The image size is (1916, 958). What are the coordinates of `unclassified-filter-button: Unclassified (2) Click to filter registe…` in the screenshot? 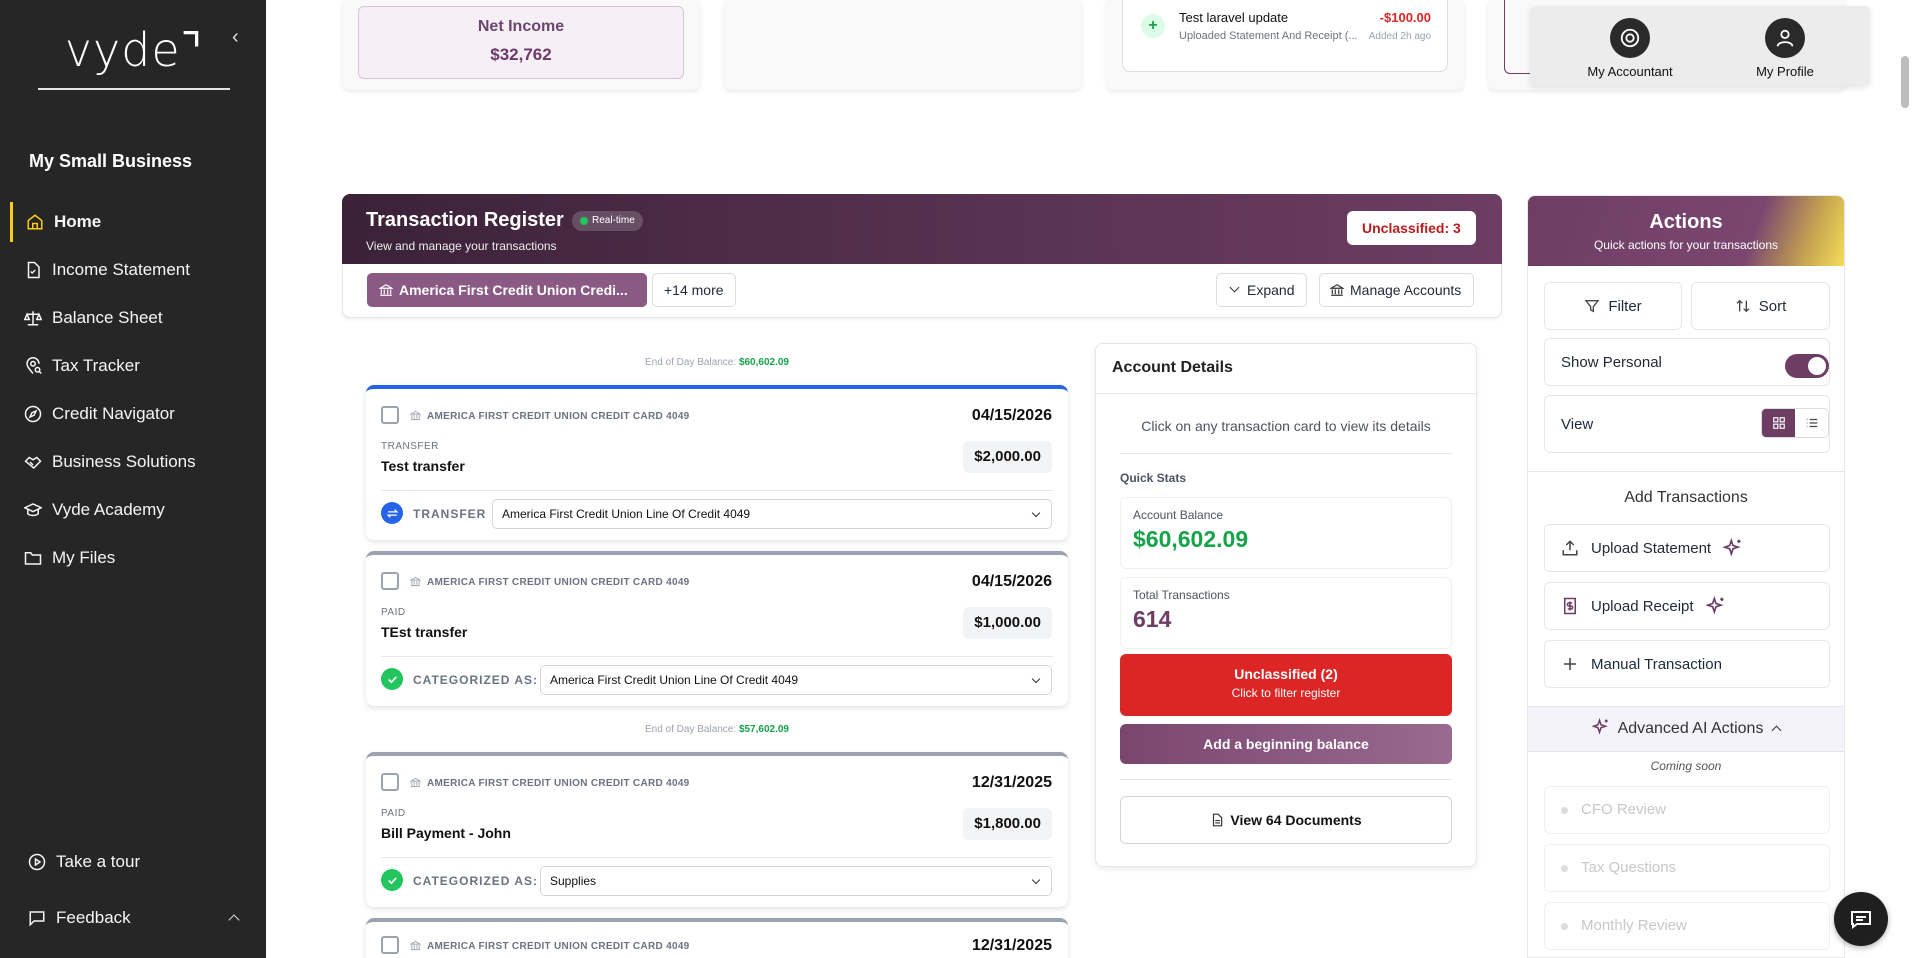 It's located at (1286, 685).